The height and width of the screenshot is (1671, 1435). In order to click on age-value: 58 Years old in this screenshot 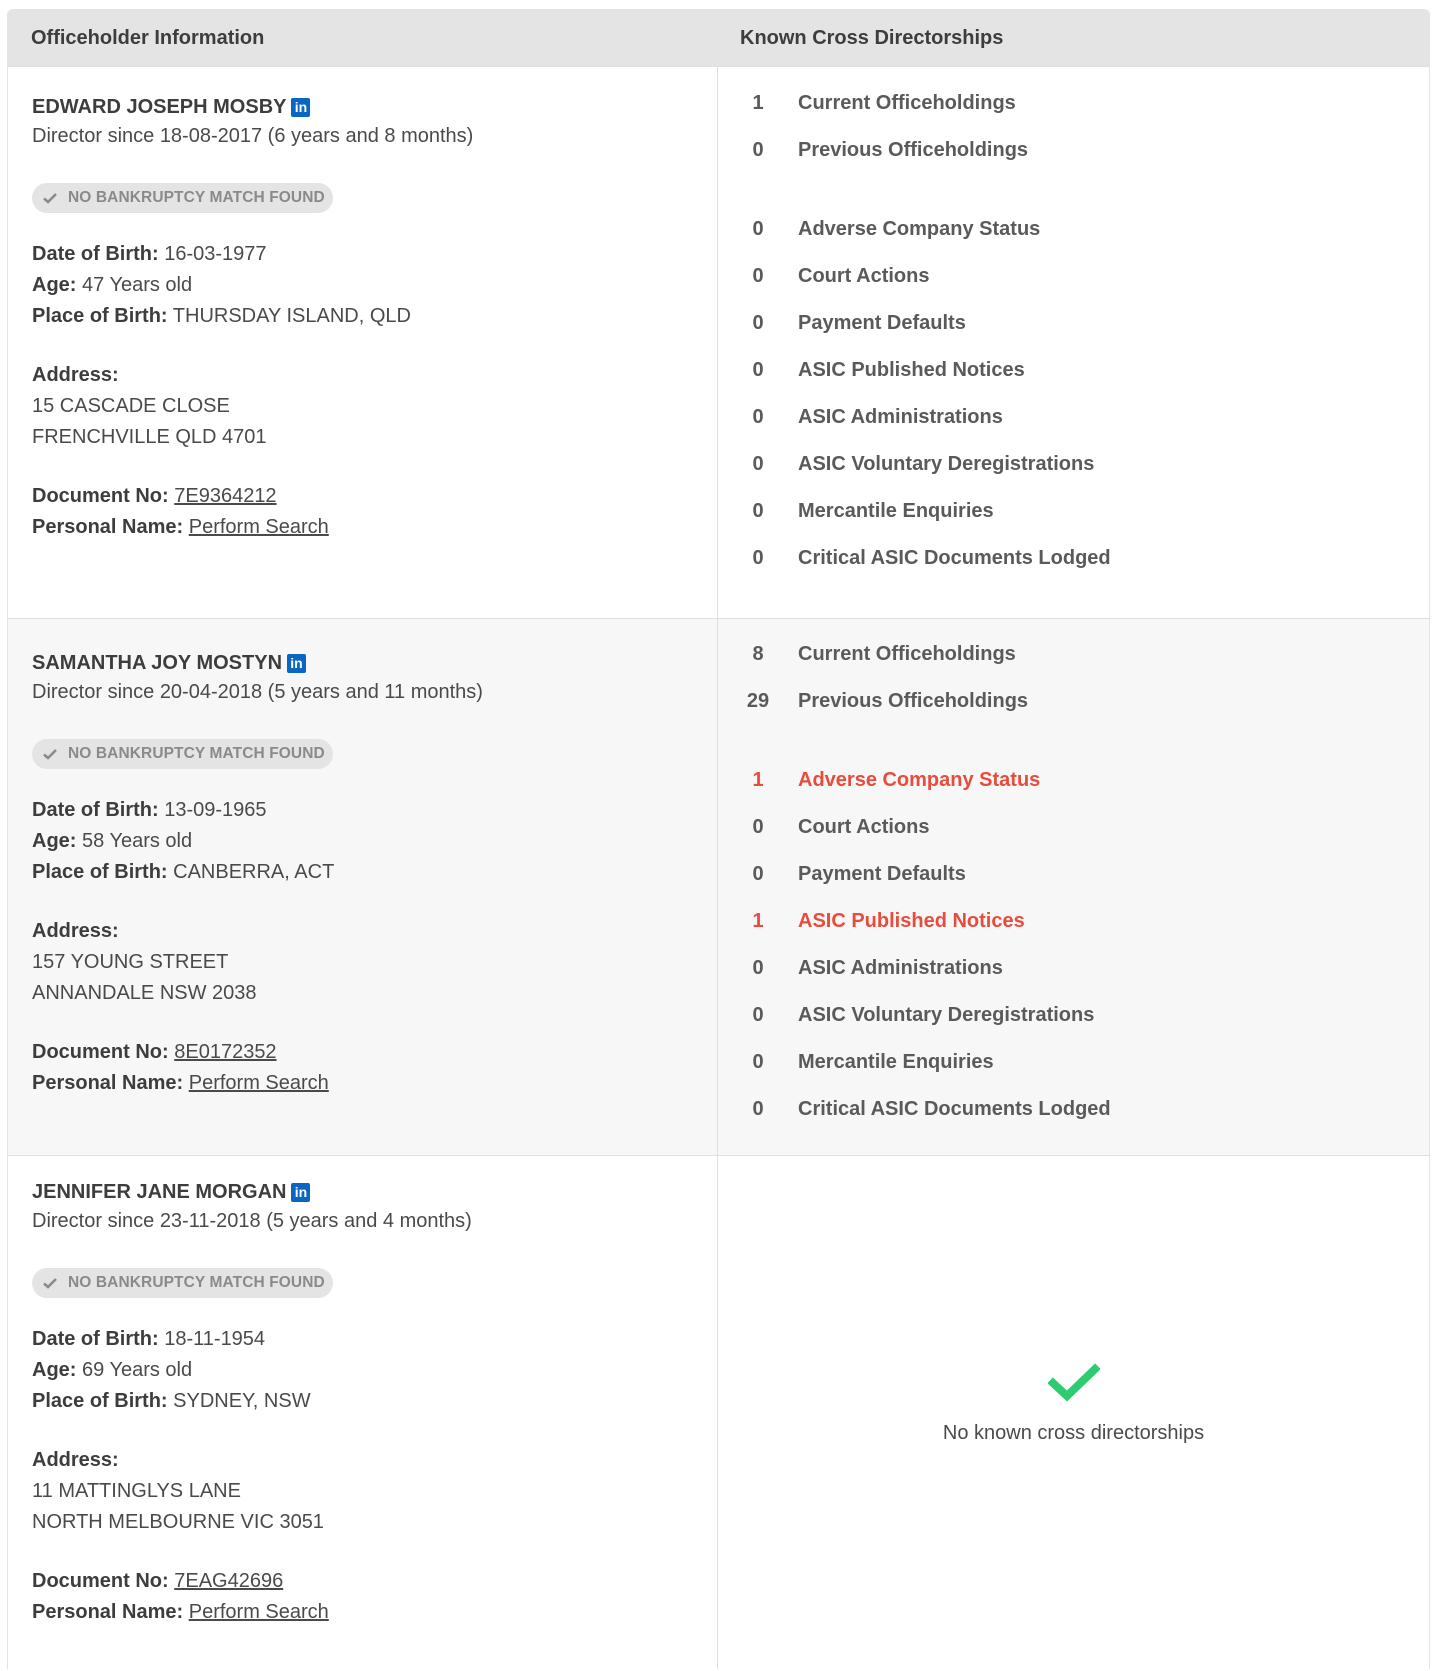, I will do `click(137, 841)`.